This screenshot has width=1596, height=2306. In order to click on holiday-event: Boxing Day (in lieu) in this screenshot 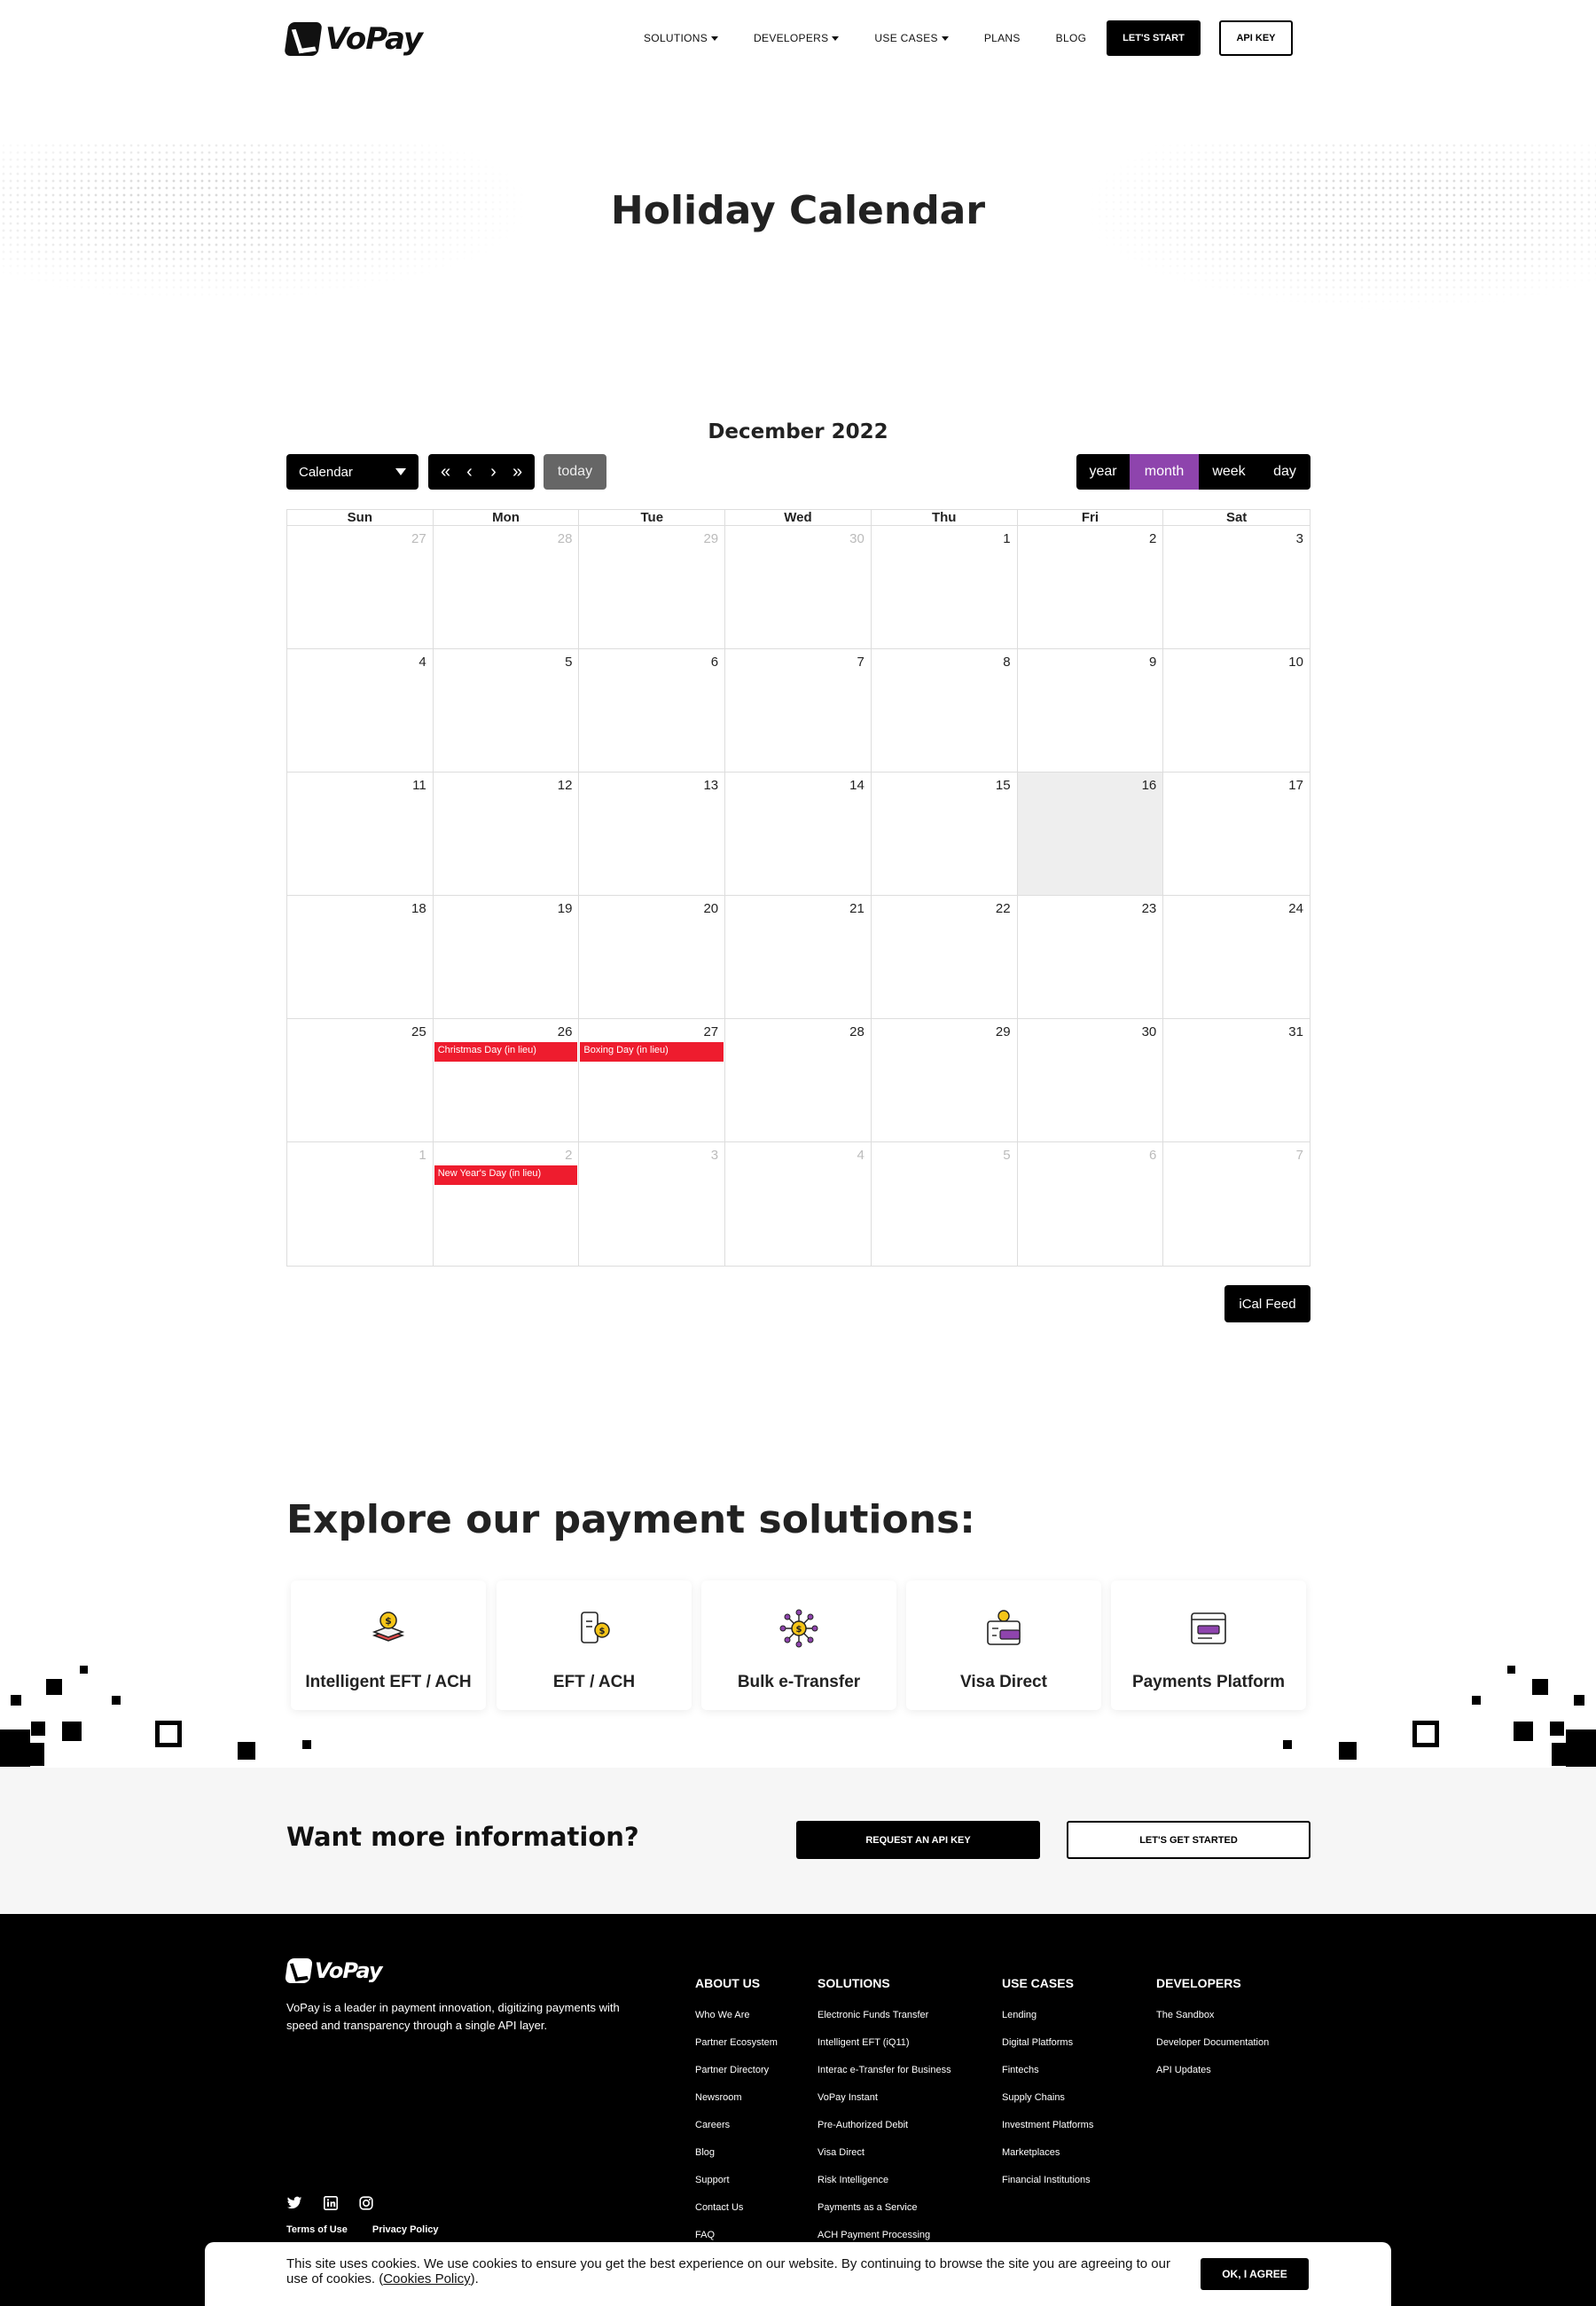, I will do `click(652, 1052)`.